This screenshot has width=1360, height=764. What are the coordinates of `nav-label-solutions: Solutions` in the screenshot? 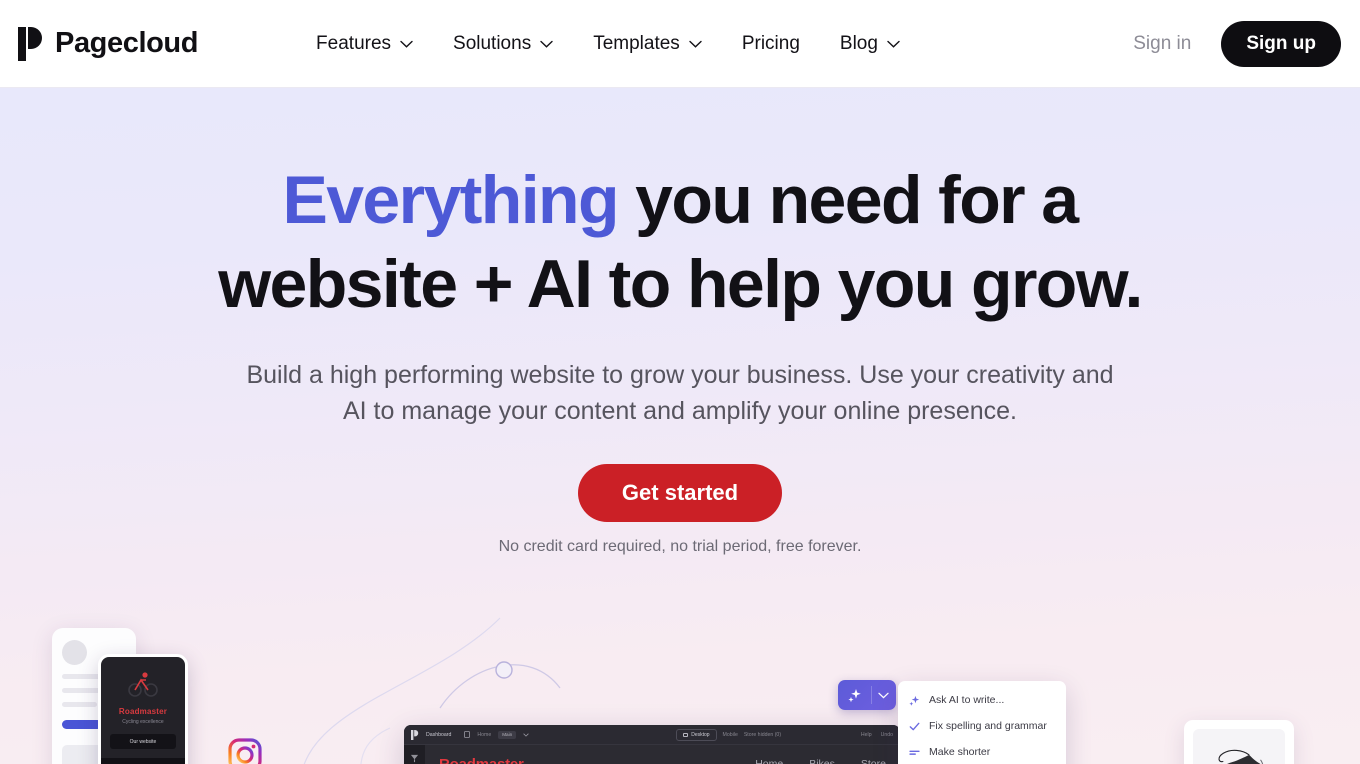 It's located at (492, 43).